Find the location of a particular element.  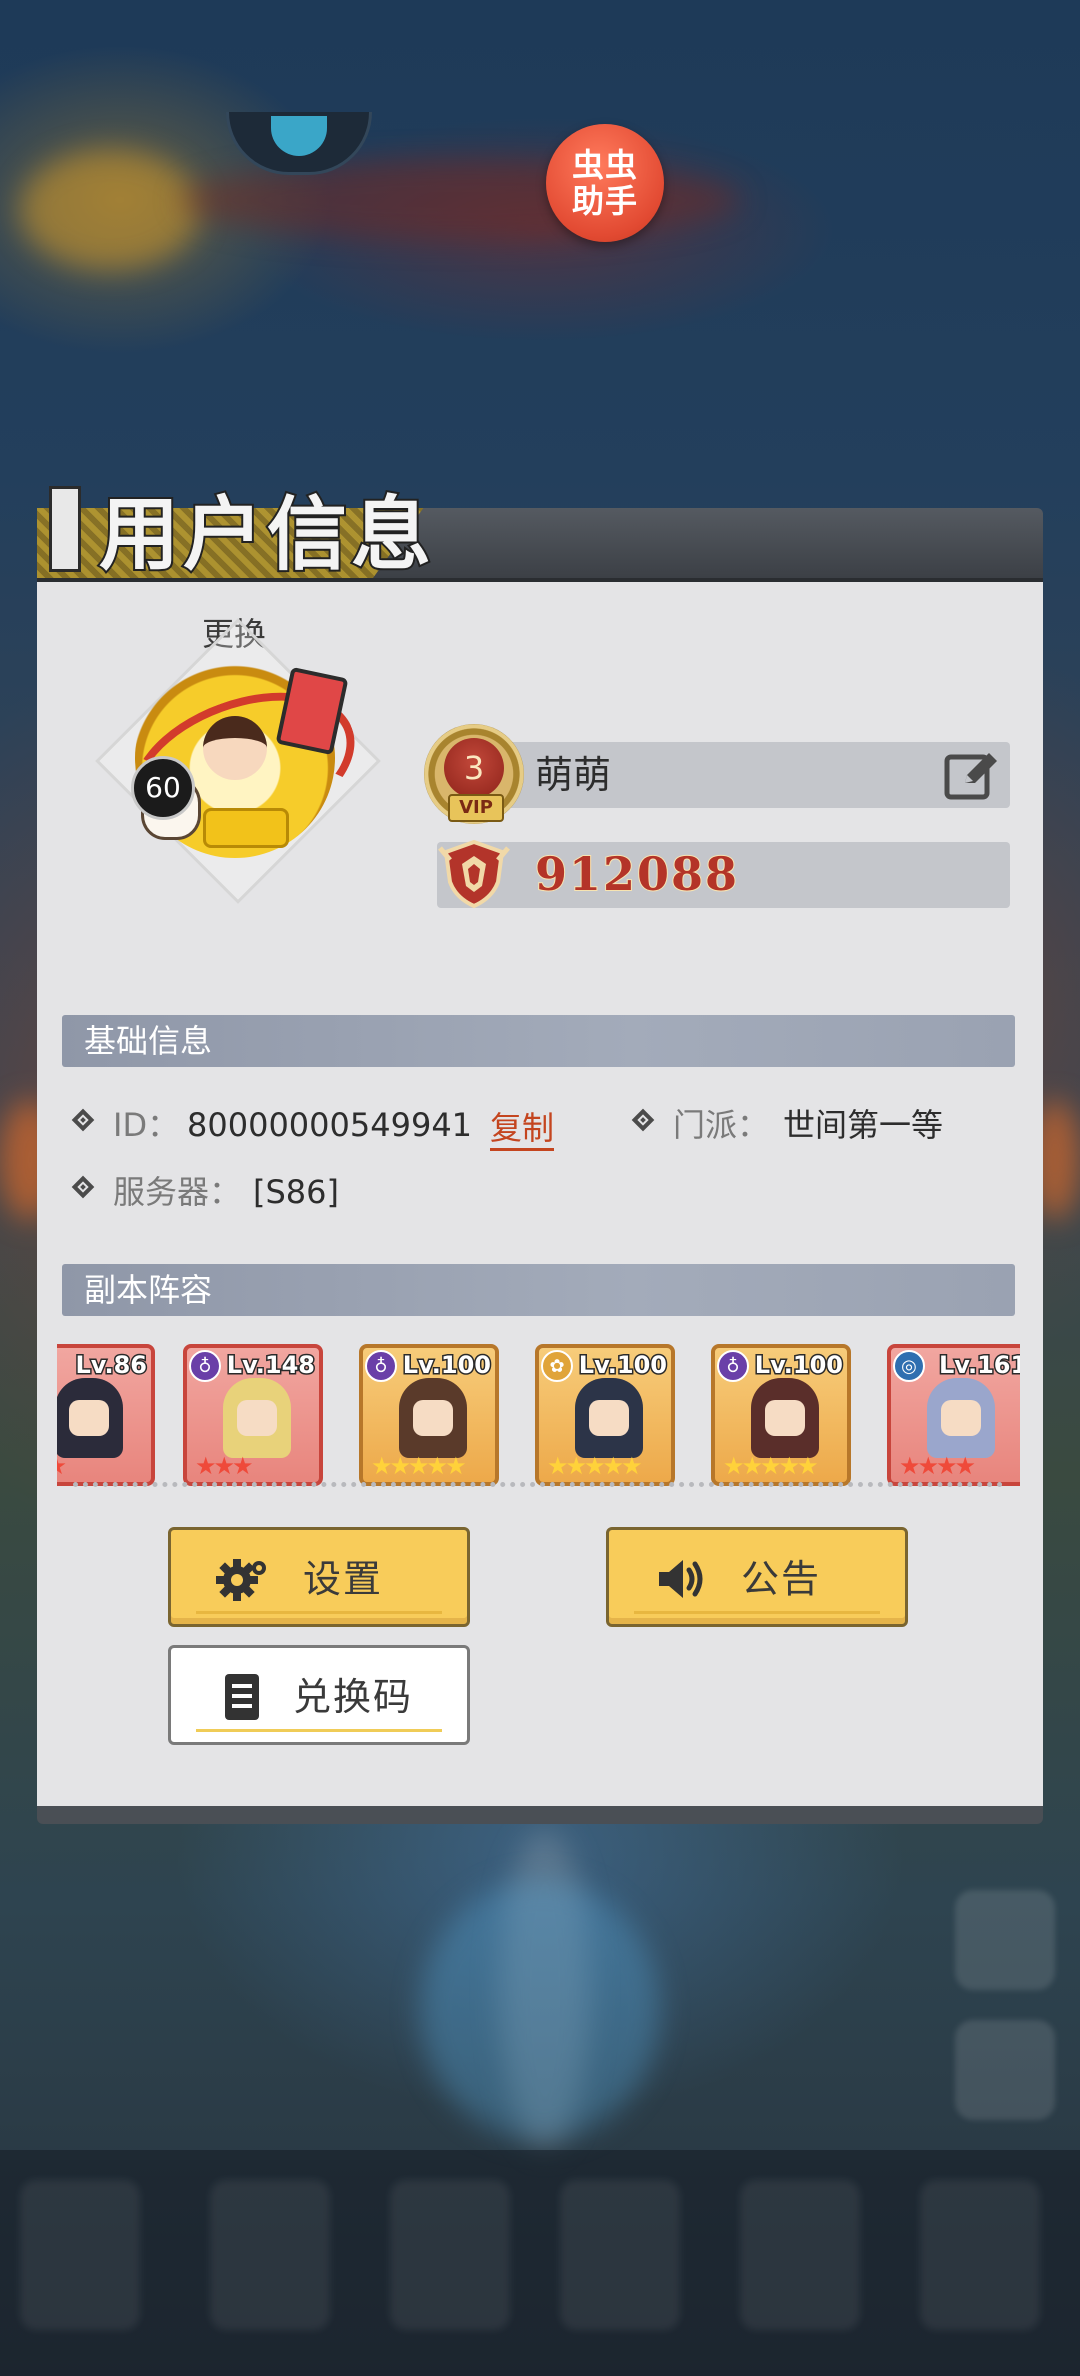

sect-value: 世间第一等 is located at coordinates (863, 1125).